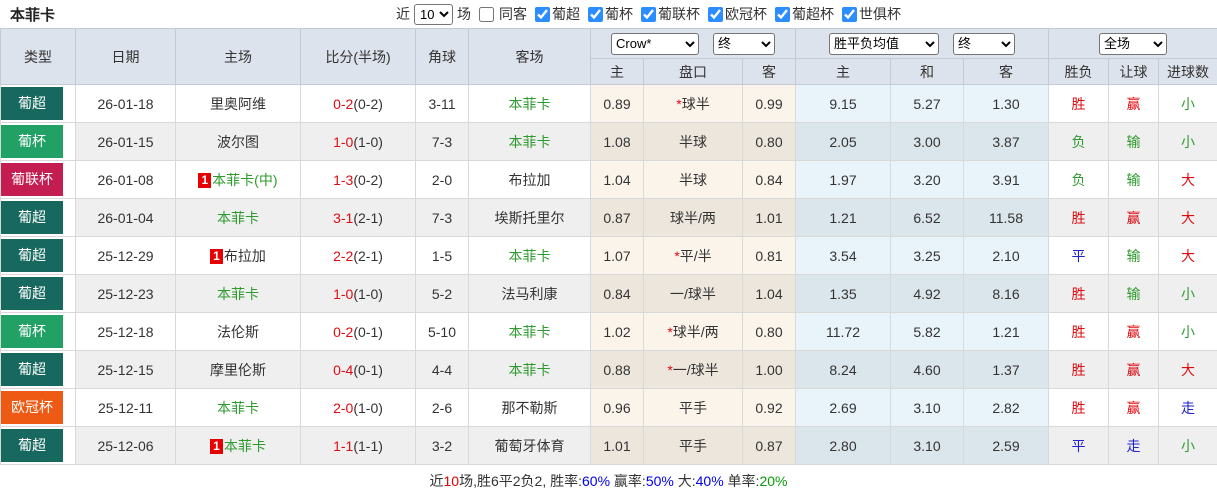  Describe the element at coordinates (769, 179) in the screenshot. I see `handicap-odds-away-cell: 0.84` at that location.